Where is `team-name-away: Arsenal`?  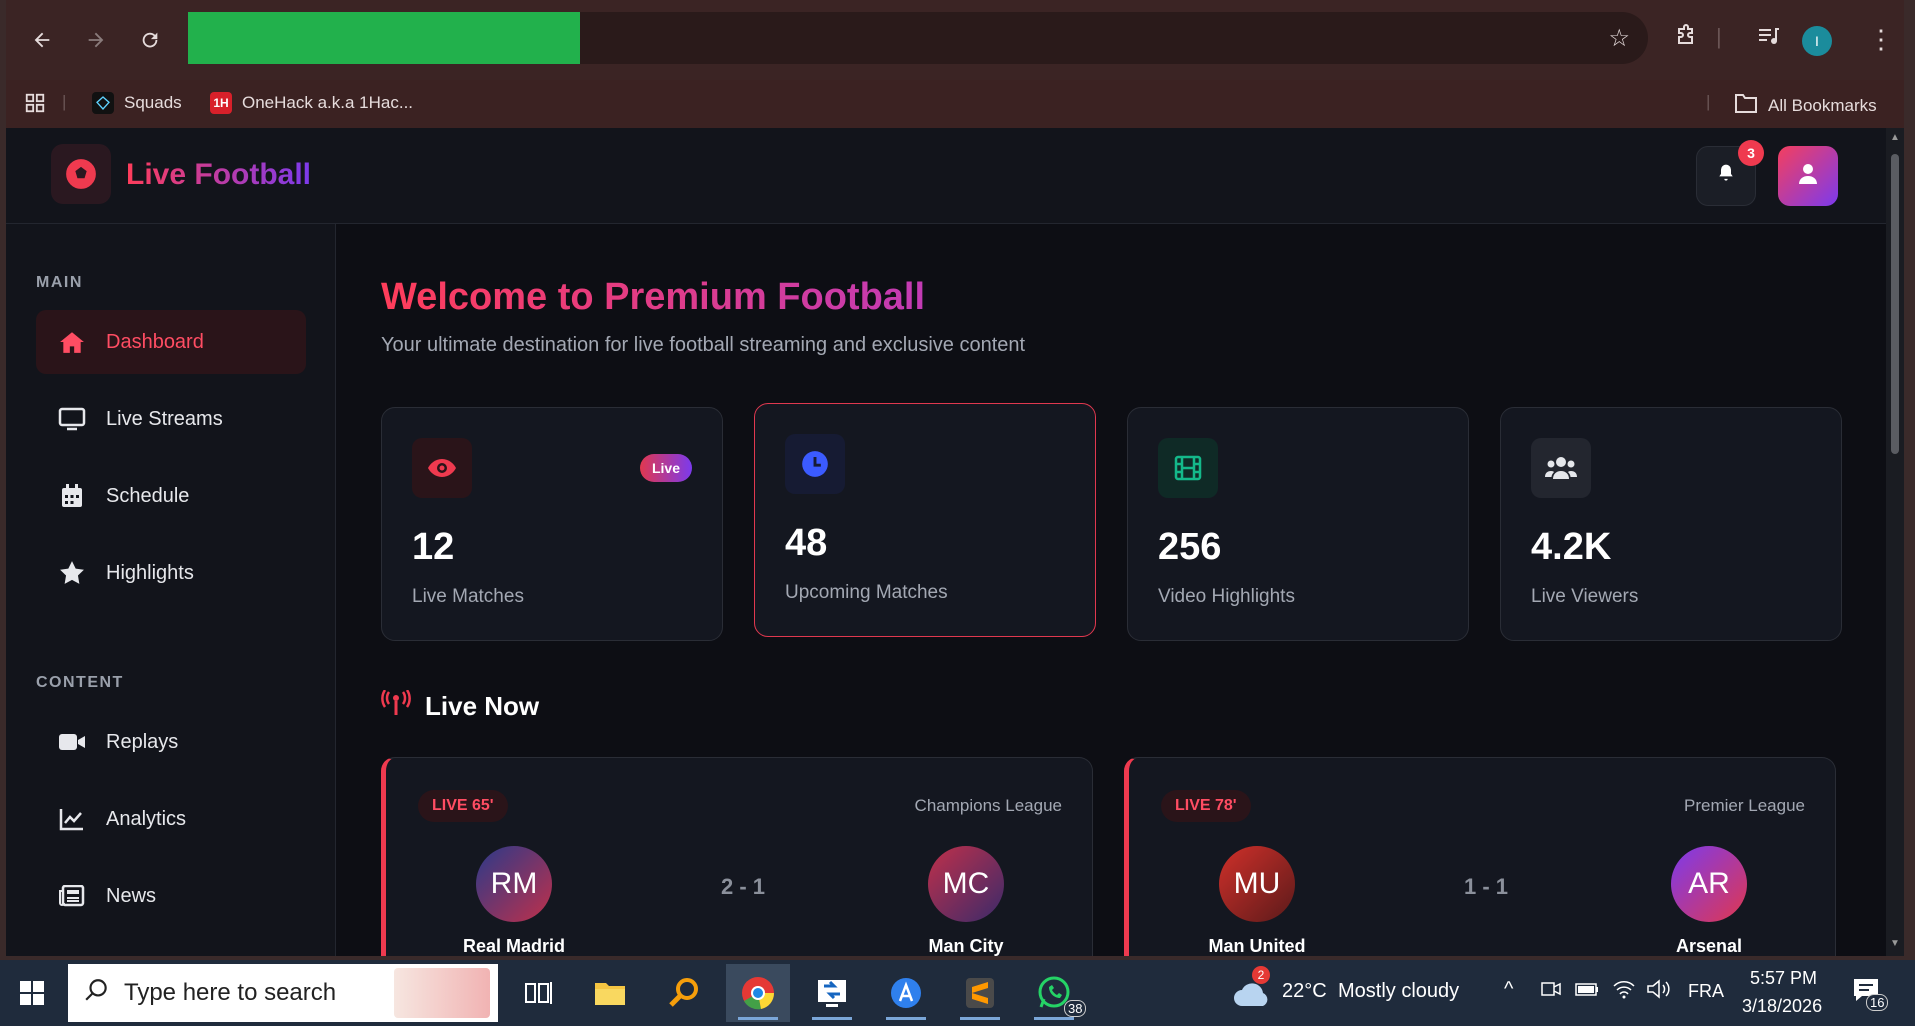 team-name-away: Arsenal is located at coordinates (1709, 946).